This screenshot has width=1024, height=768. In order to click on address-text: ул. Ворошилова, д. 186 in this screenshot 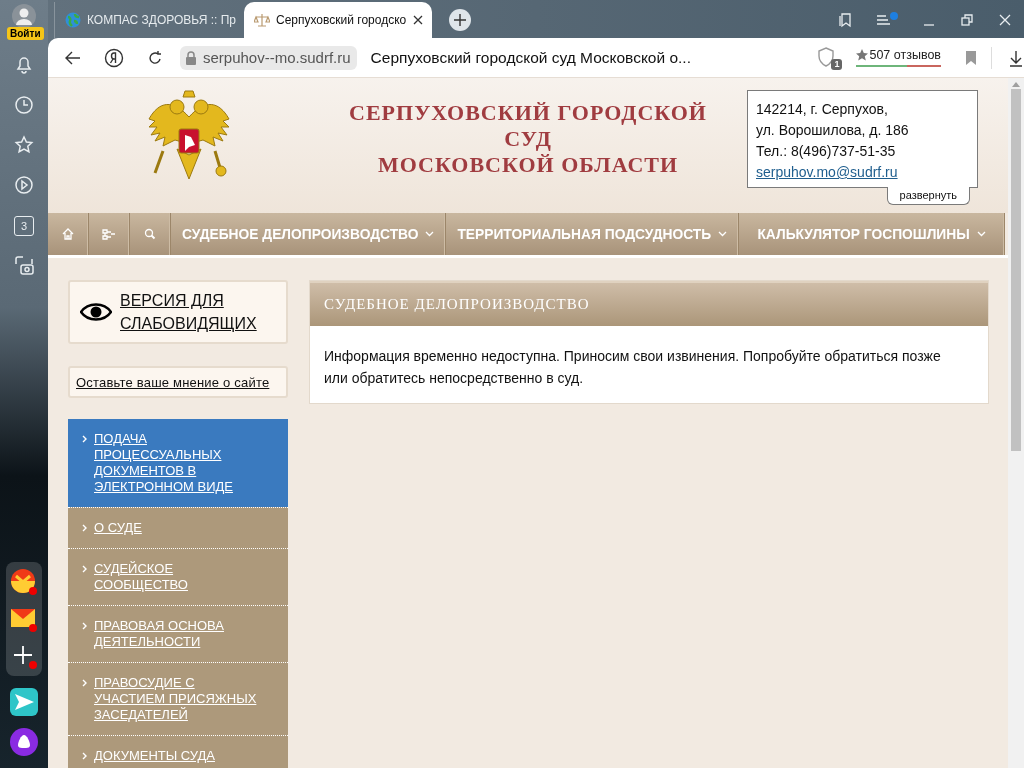, I will do `click(832, 130)`.